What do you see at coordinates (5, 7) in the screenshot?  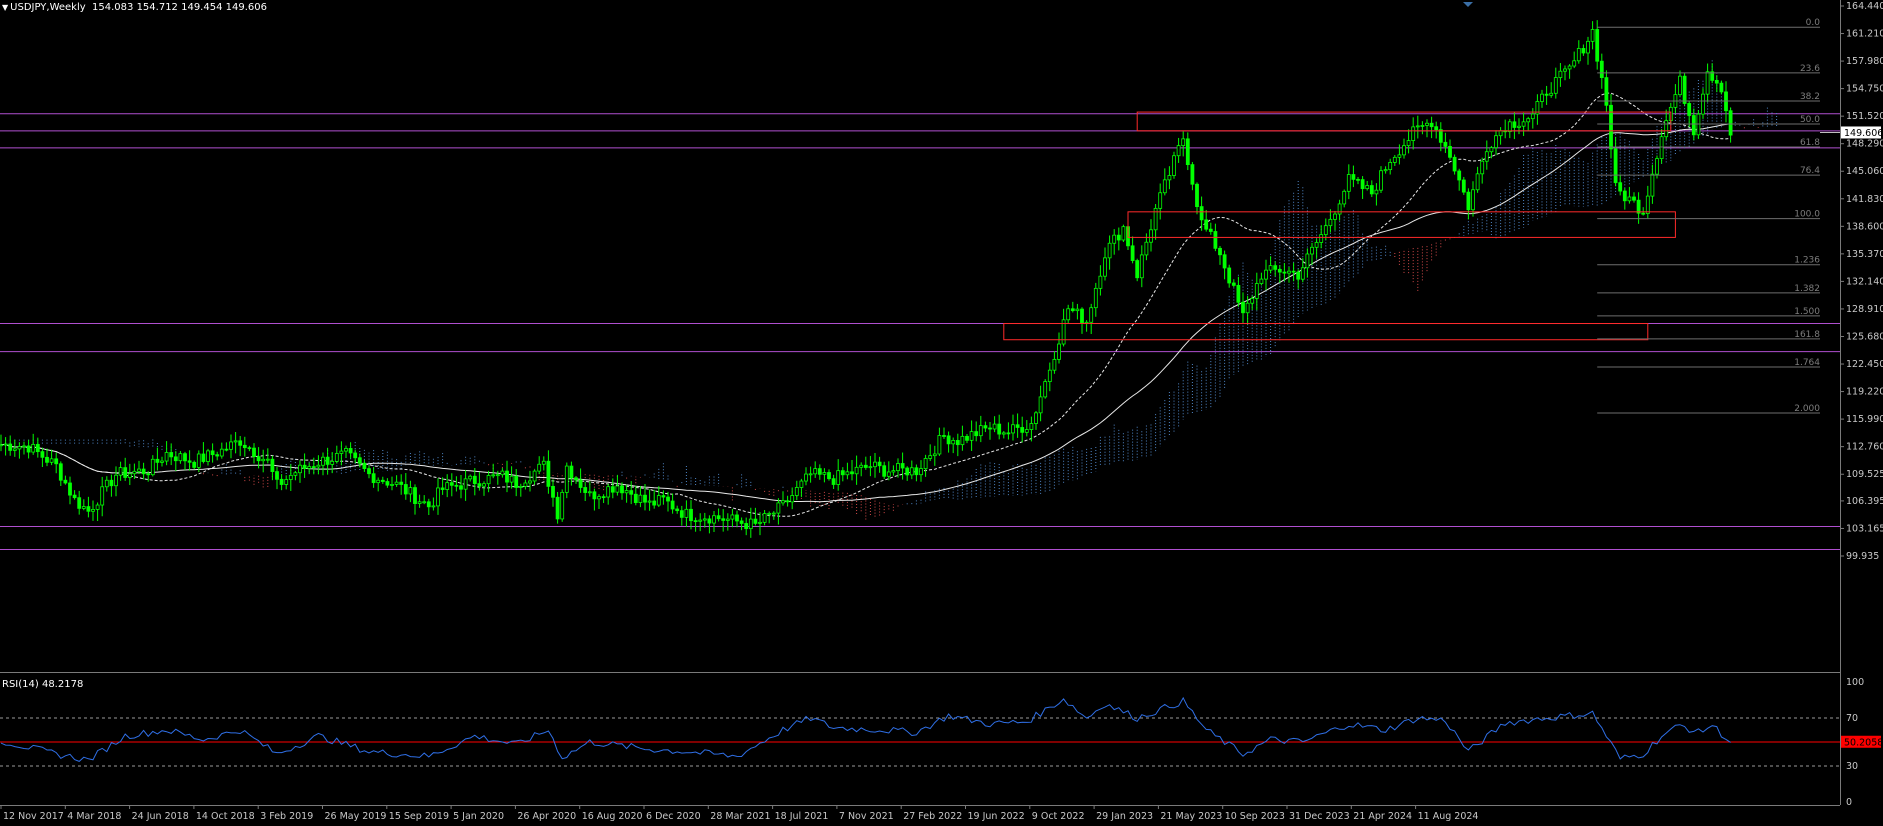 I see `collapse-arrow-icon: ▼` at bounding box center [5, 7].